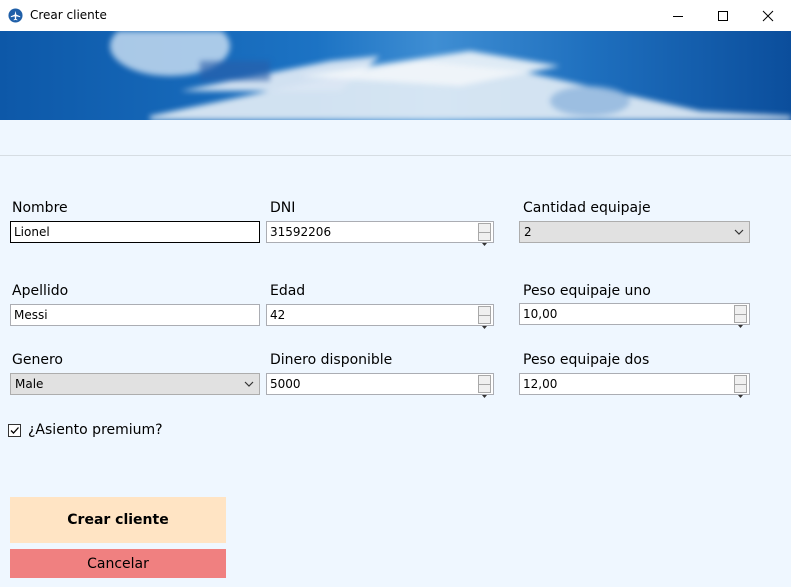 This screenshot has height=587, width=791. What do you see at coordinates (40, 291) in the screenshot?
I see `apellido-label: Apellido` at bounding box center [40, 291].